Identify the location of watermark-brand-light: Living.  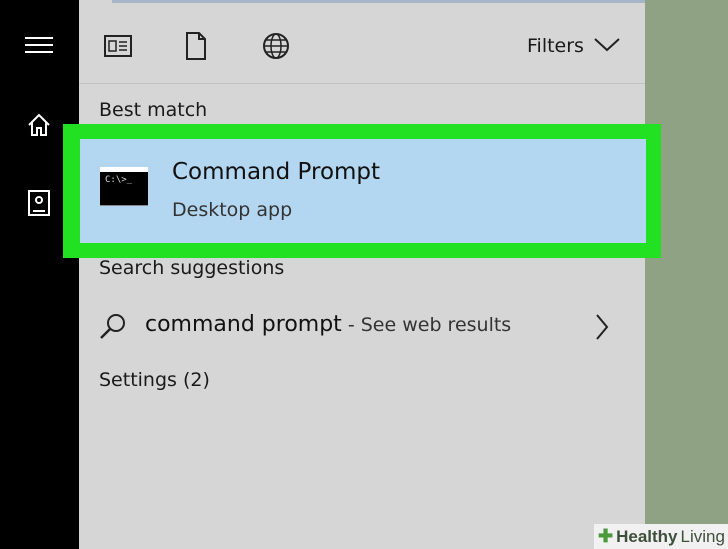
(702, 536).